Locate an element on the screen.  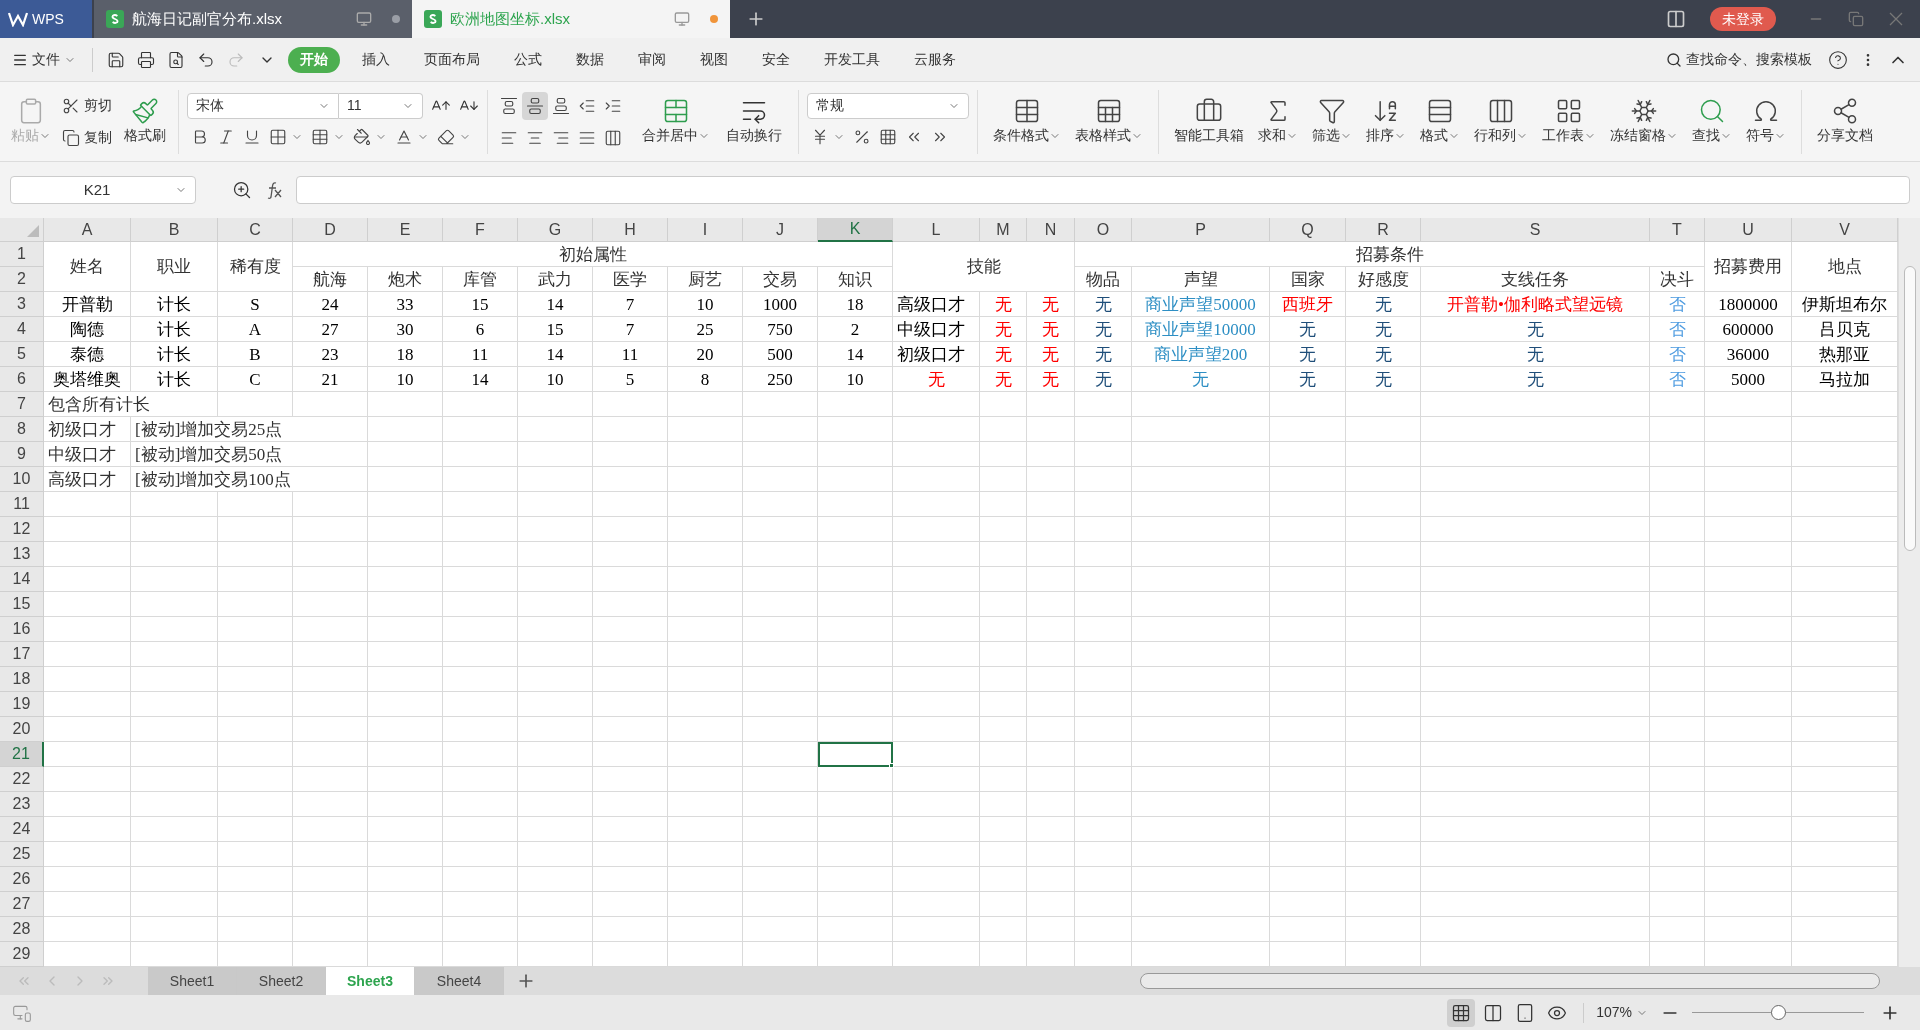
column-header: S is located at coordinates (1535, 230).